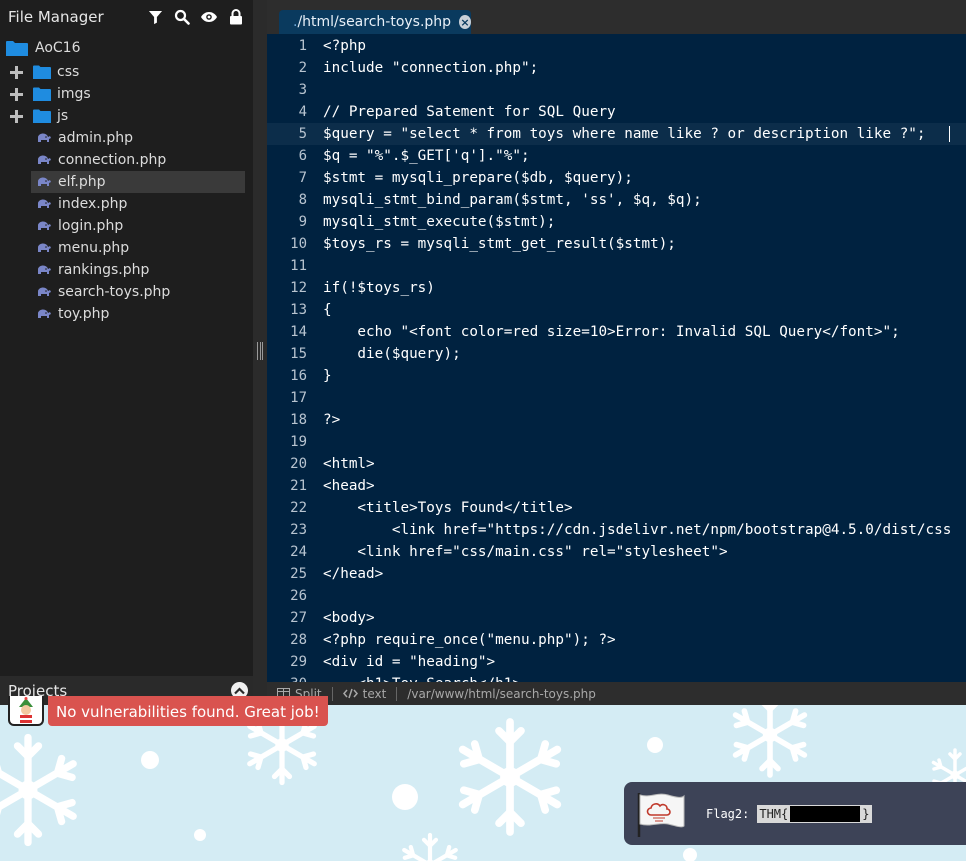 The height and width of the screenshot is (861, 966). Describe the element at coordinates (616, 222) in the screenshot. I see `code-line: 9 mysqli_stmt_execute($stmt);` at that location.